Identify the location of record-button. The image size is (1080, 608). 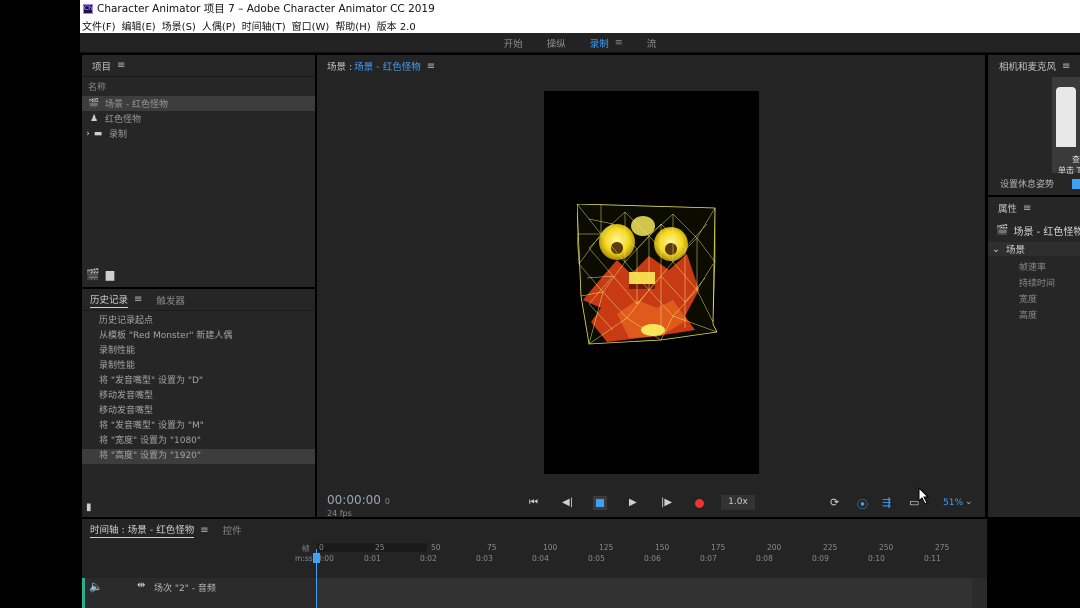
(699, 503).